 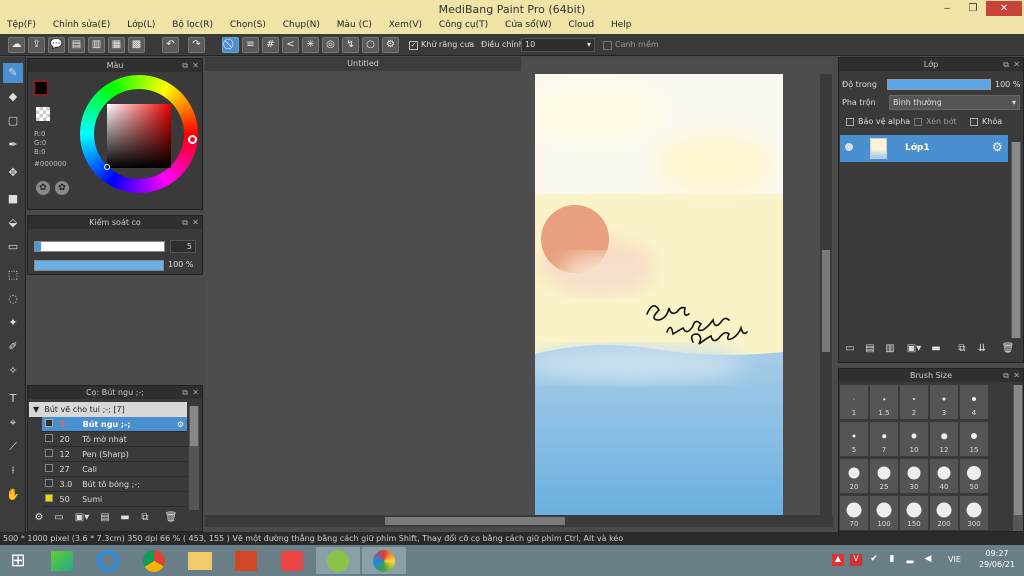 What do you see at coordinates (854, 402) in the screenshot?
I see `brush-size-cell: 1` at bounding box center [854, 402].